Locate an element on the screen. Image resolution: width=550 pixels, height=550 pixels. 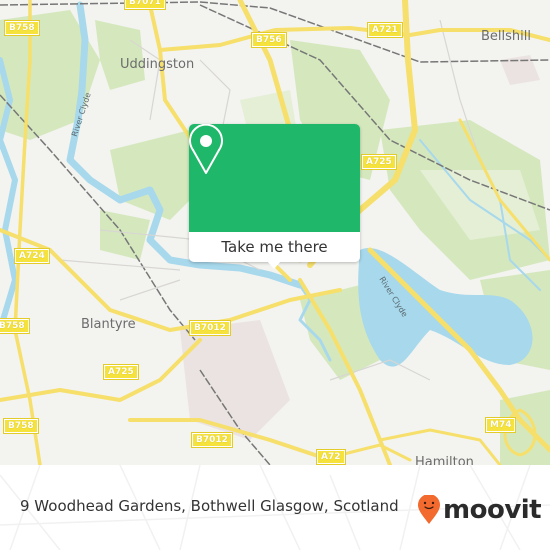
road-label: A724 is located at coordinates (32, 256).